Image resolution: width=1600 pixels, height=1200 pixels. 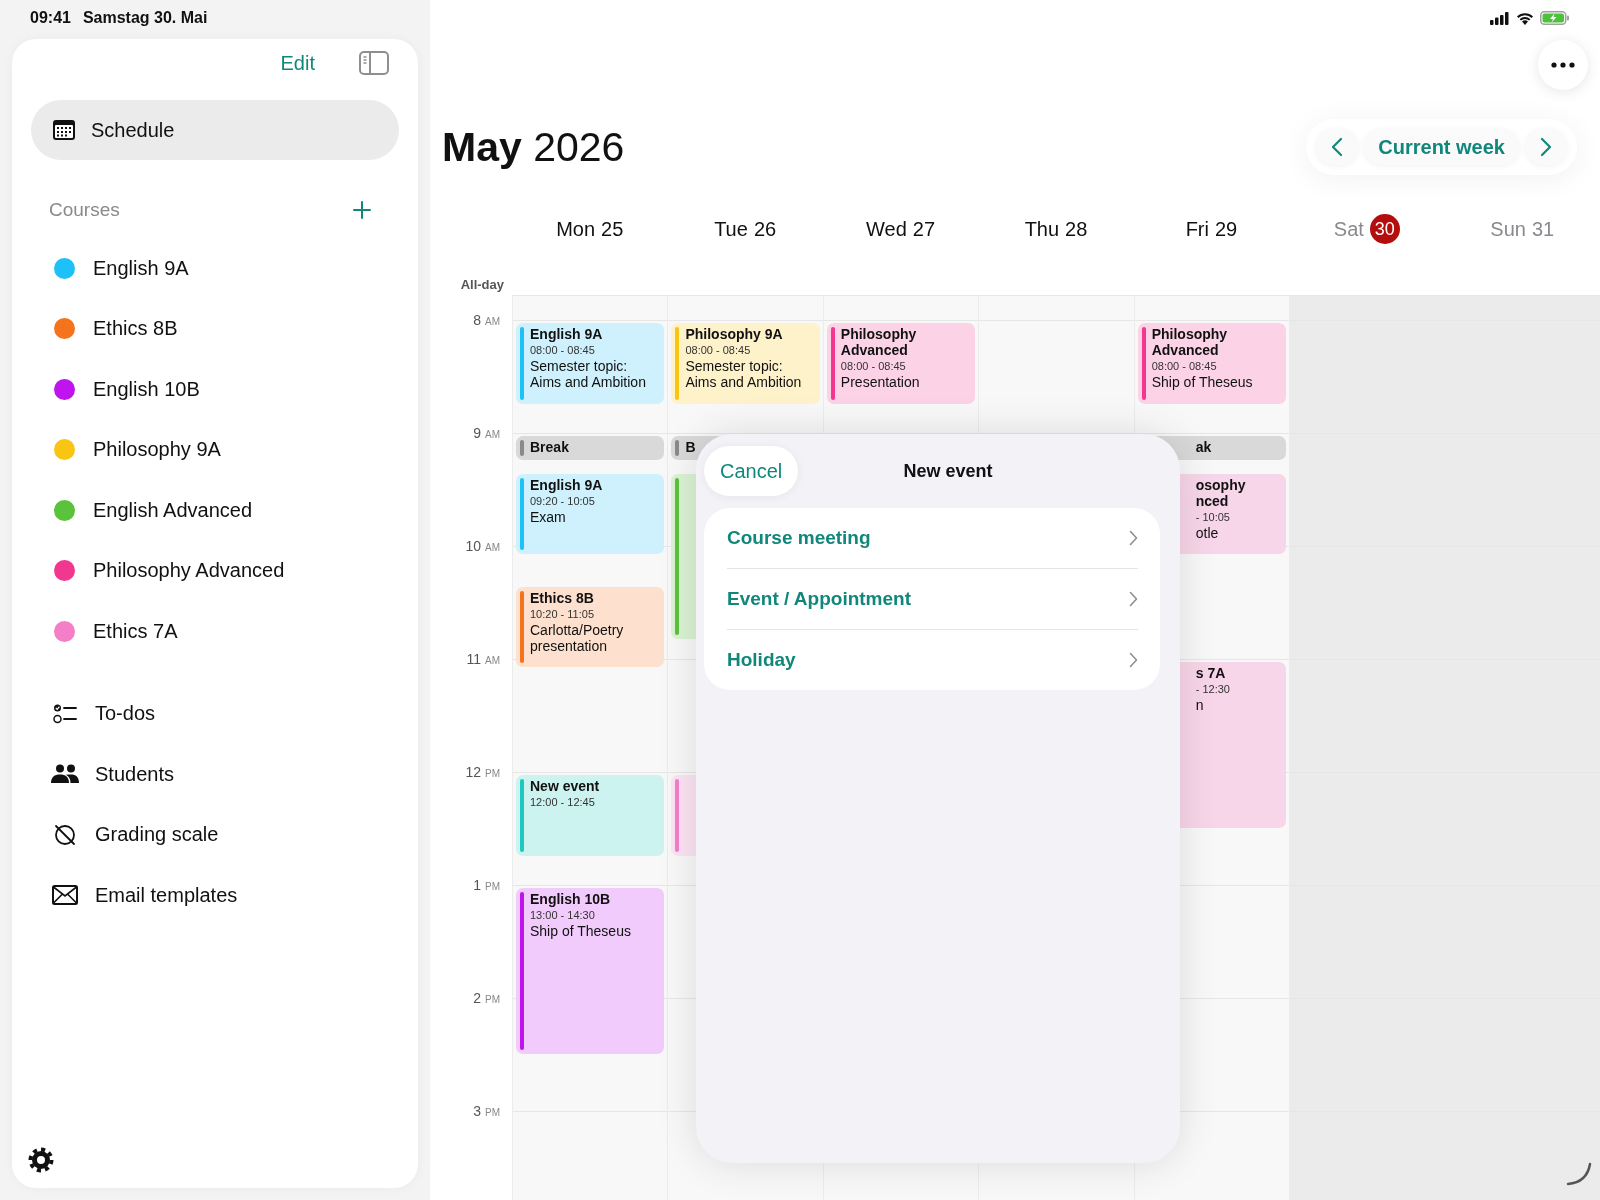 What do you see at coordinates (571, 899) in the screenshot?
I see `event-title: English 10B` at bounding box center [571, 899].